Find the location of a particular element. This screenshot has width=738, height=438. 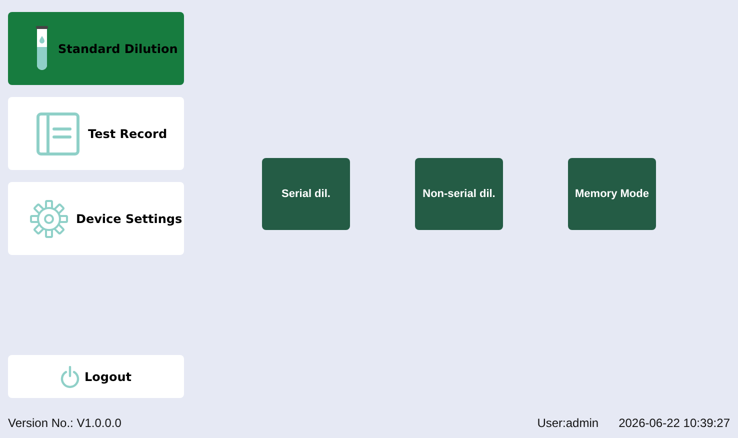

datetime-label: 2026-06-22 10:39:27 is located at coordinates (674, 423).